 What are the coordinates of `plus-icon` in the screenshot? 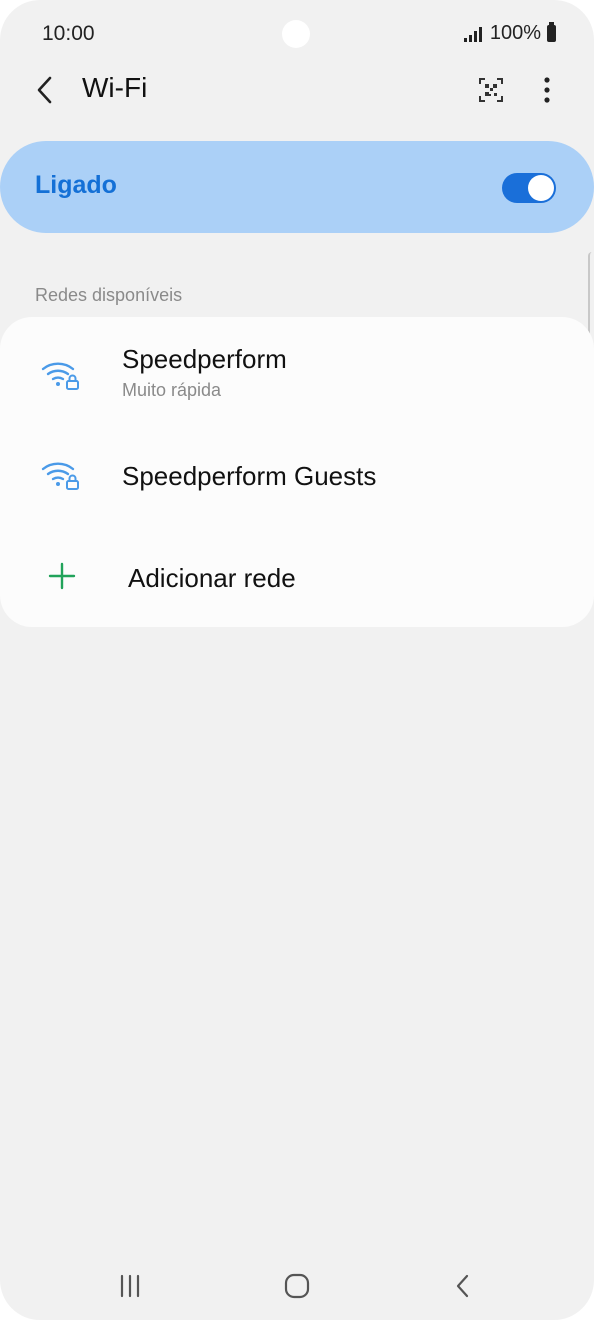 It's located at (62, 576).